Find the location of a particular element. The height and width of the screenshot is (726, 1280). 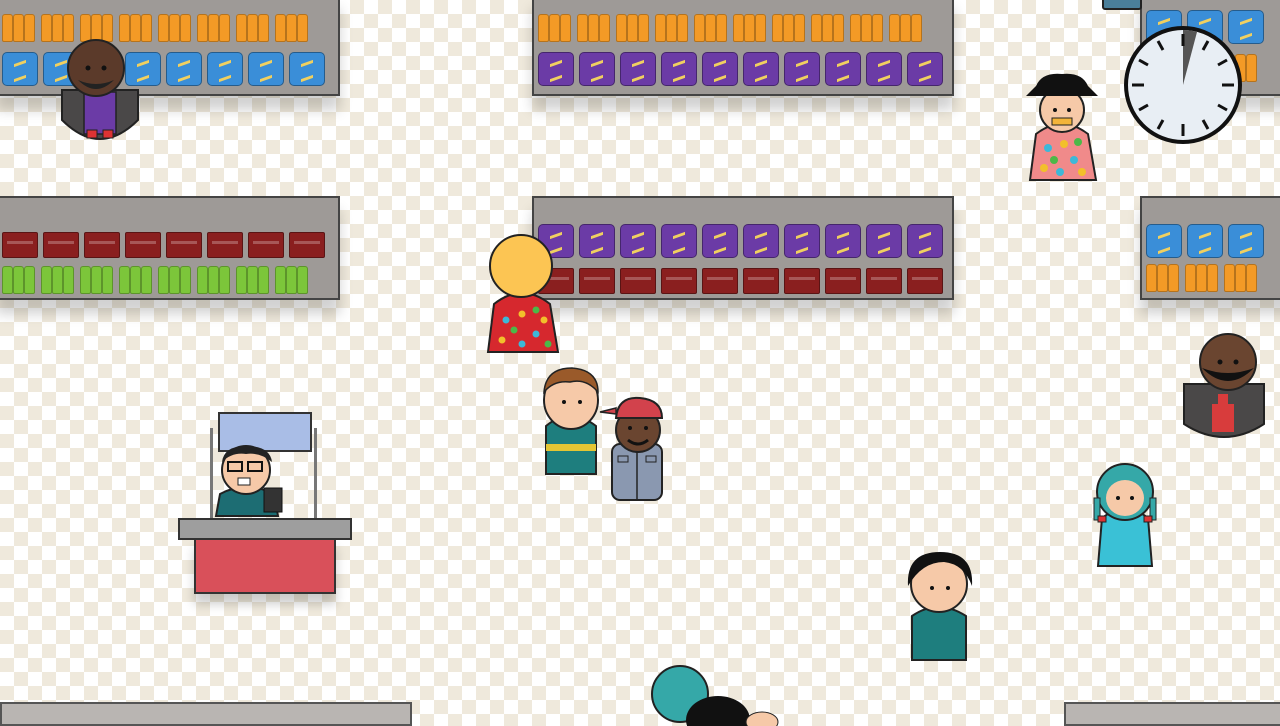

checkout-counter is located at coordinates (265, 507).